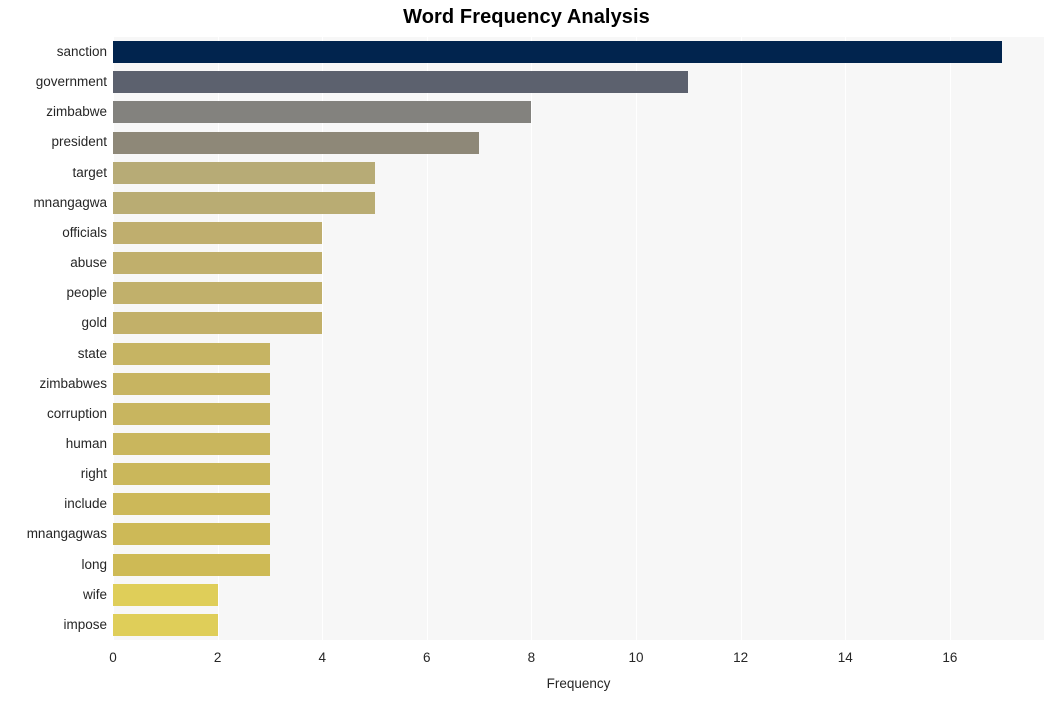  Describe the element at coordinates (88, 263) in the screenshot. I see `y-tick-label: abuse` at that location.